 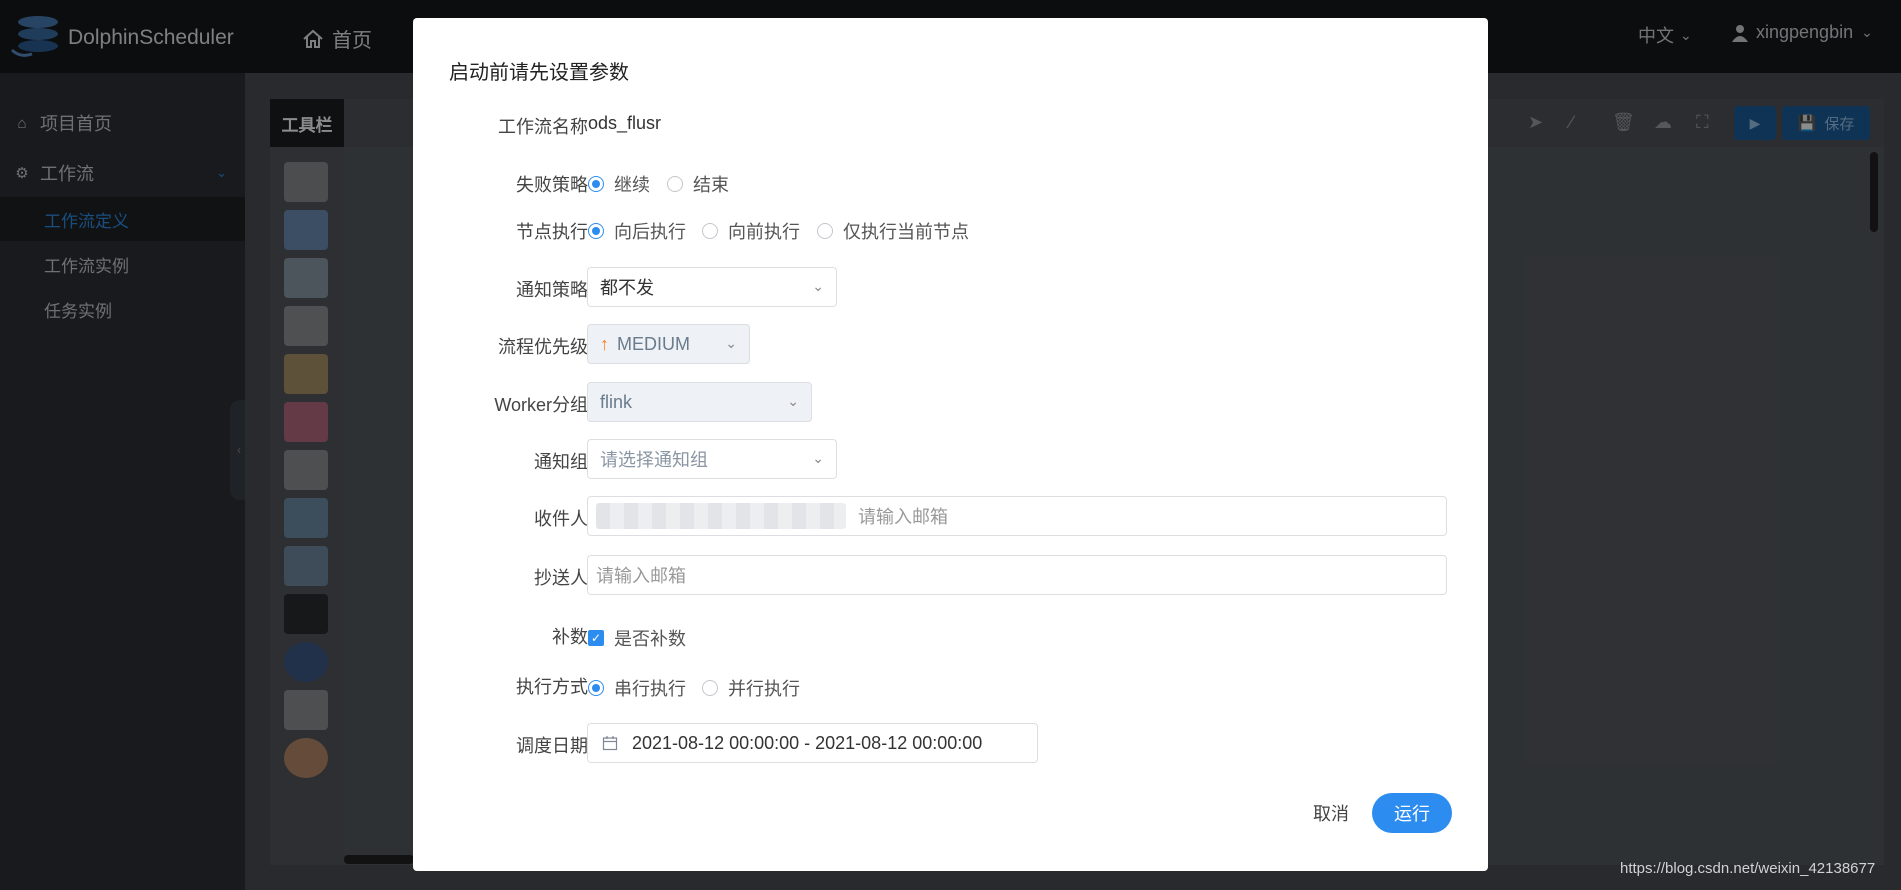 I want to click on workflow-name-label: 工作流名称, so click(x=543, y=127).